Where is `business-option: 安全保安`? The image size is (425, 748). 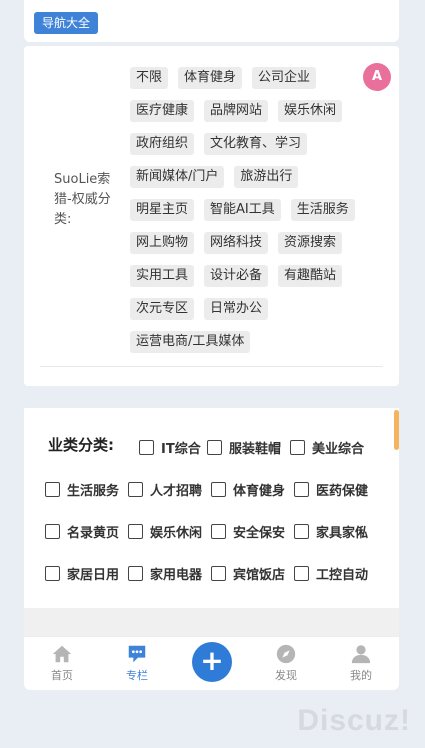
business-option: 安全保安 is located at coordinates (248, 531).